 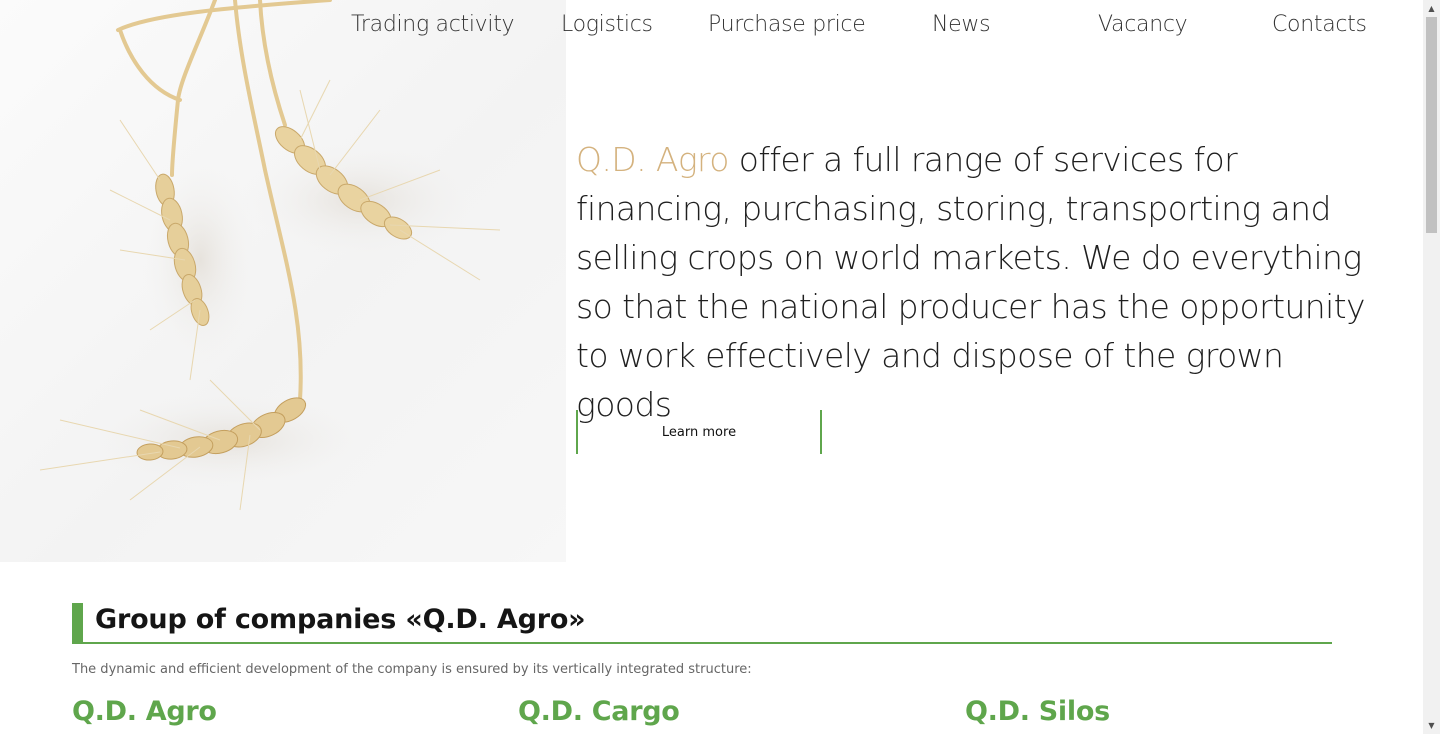 I want to click on nav-item-logistics: Logistics, so click(x=607, y=24).